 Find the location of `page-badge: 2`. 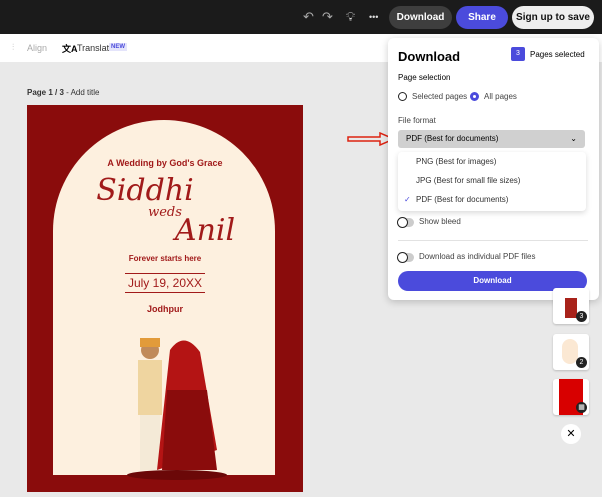

page-badge: 2 is located at coordinates (581, 362).